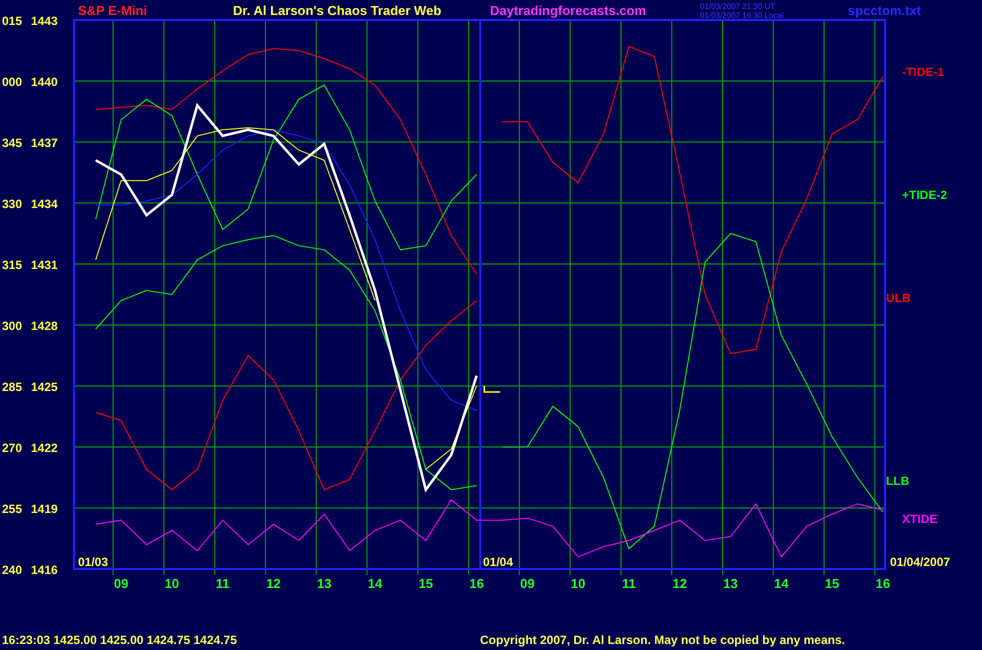  I want to click on timestamp-text: 01/03/2007 21:30 UT, so click(738, 6).